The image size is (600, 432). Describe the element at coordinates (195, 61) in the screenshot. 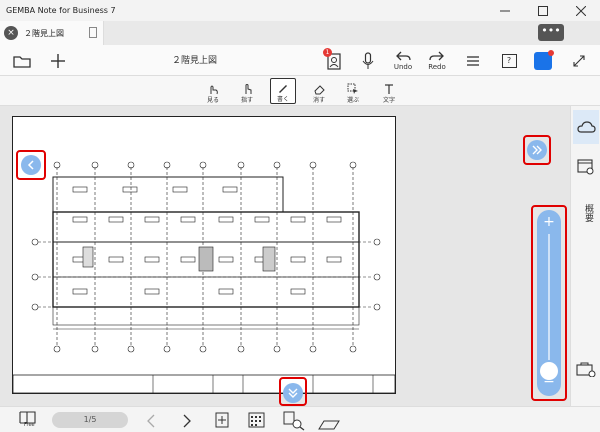

I see `document-title: ２階見上図` at that location.